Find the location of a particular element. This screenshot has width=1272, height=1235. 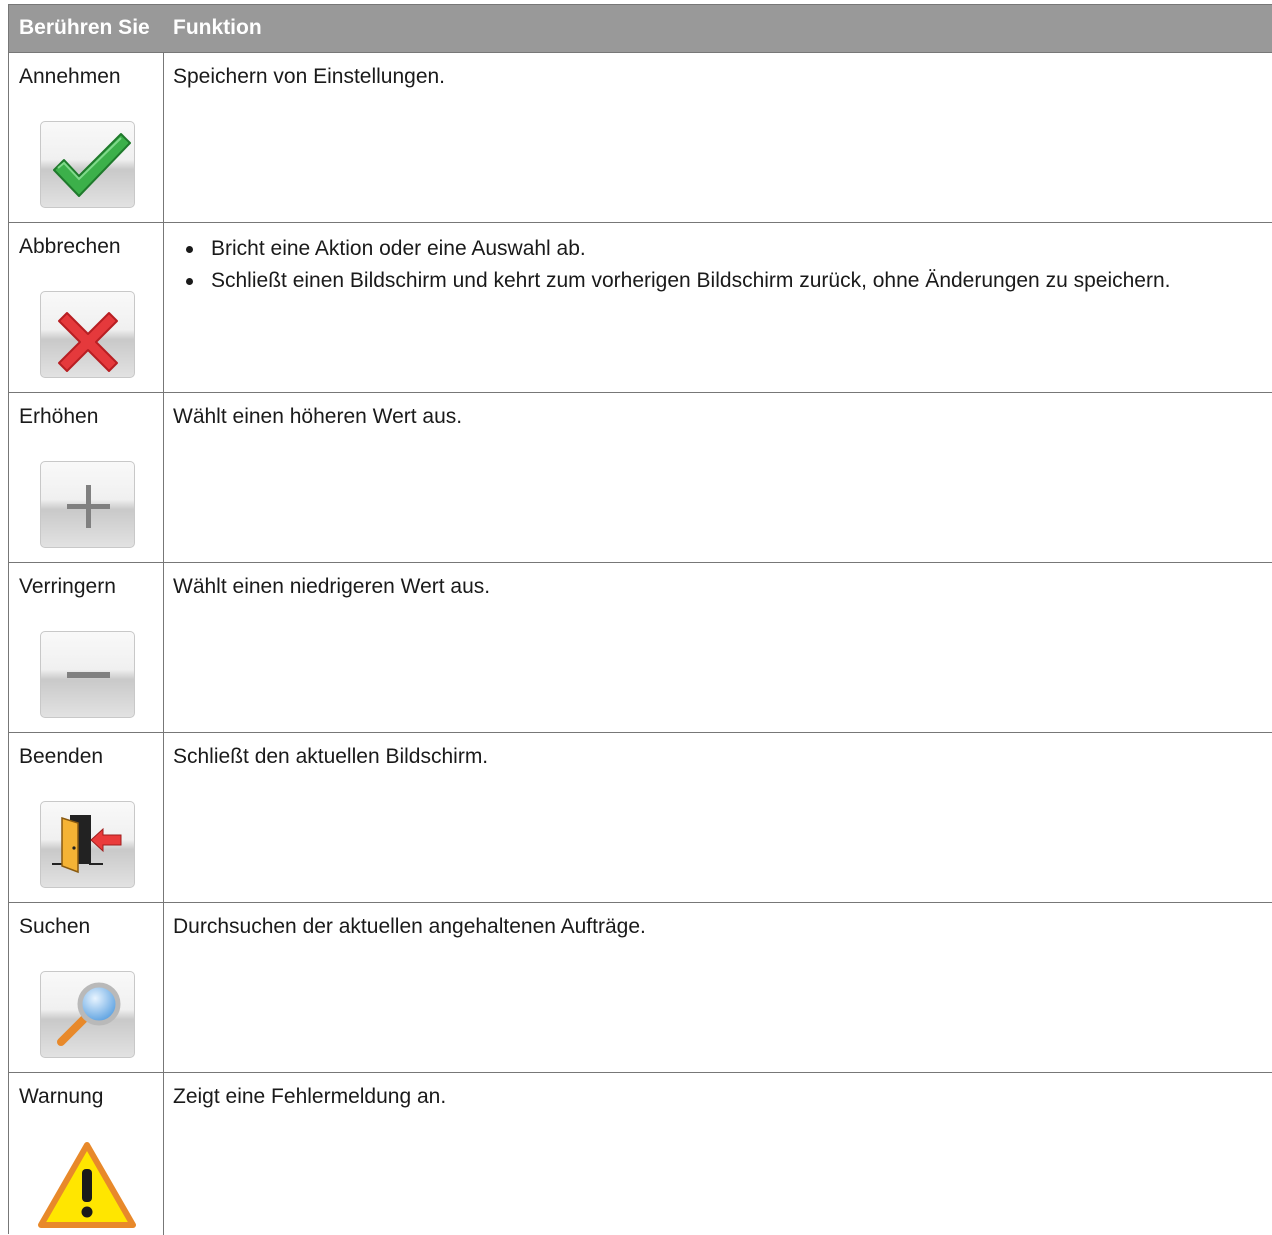

row-label: Erhöhen is located at coordinates (59, 416).